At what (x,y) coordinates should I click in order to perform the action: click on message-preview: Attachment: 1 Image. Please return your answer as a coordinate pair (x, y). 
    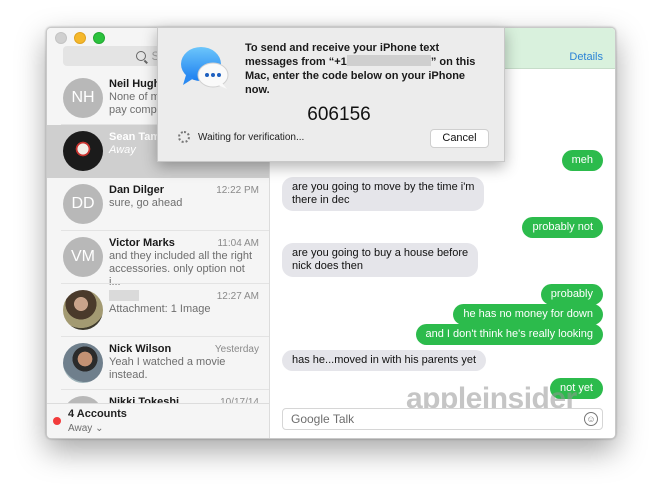
    Looking at the image, I should click on (160, 309).